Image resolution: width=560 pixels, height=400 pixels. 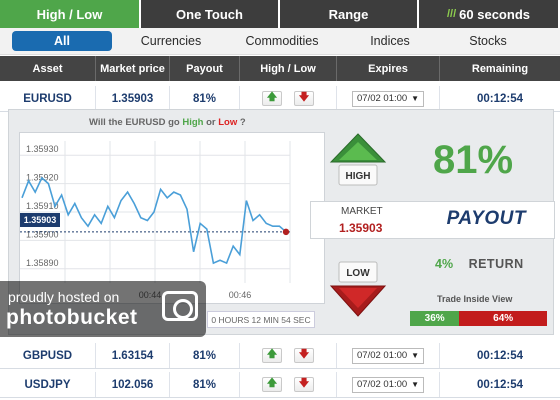 What do you see at coordinates (48, 355) in the screenshot?
I see `asset-name: GBPUSD` at bounding box center [48, 355].